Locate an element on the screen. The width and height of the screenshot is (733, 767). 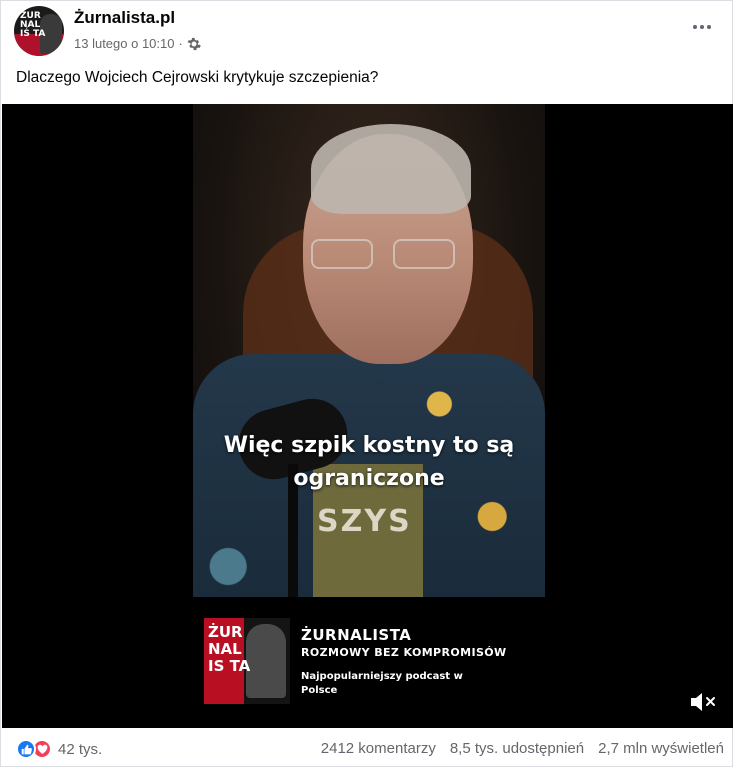
video-subtitle: Więc szpik kostny to są ograniczone is located at coordinates (369, 462).